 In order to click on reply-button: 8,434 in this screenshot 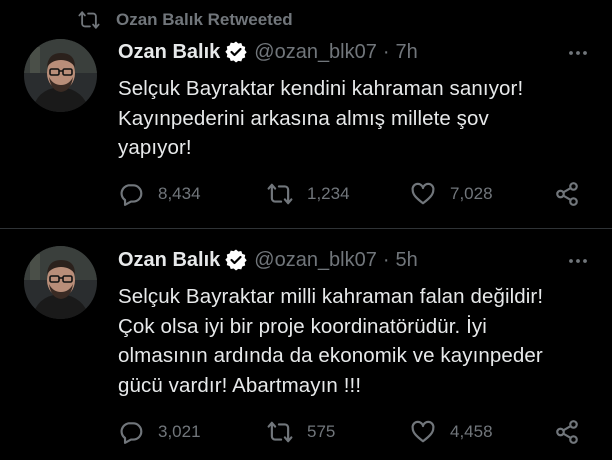, I will do `click(159, 194)`.